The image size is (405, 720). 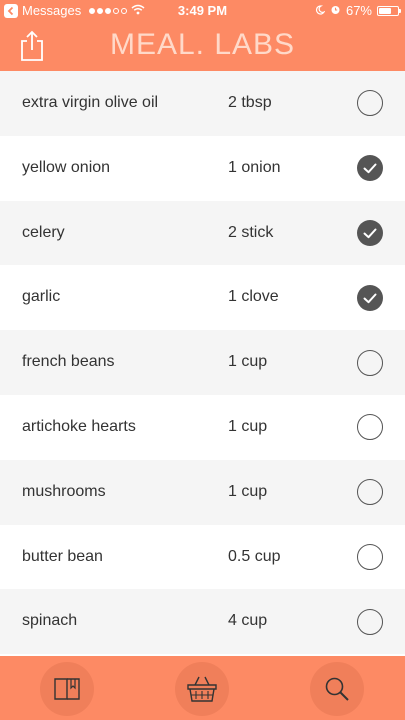 I want to click on list-item: celery 2 stick, so click(x=202, y=233).